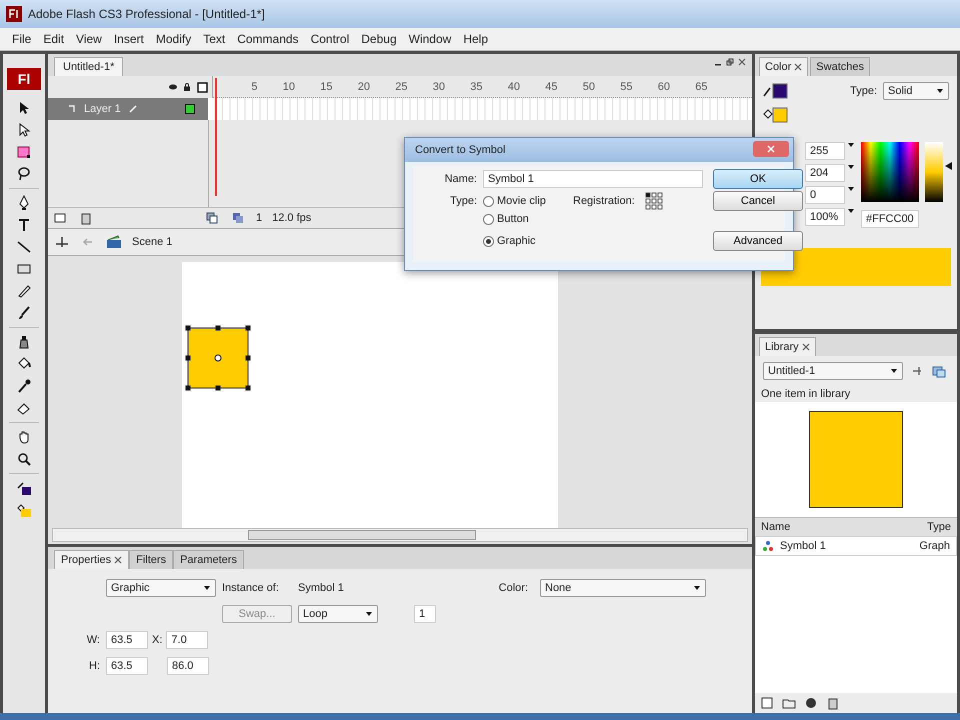 Image resolution: width=960 pixels, height=720 pixels. What do you see at coordinates (939, 527) in the screenshot?
I see `column-header: Type` at bounding box center [939, 527].